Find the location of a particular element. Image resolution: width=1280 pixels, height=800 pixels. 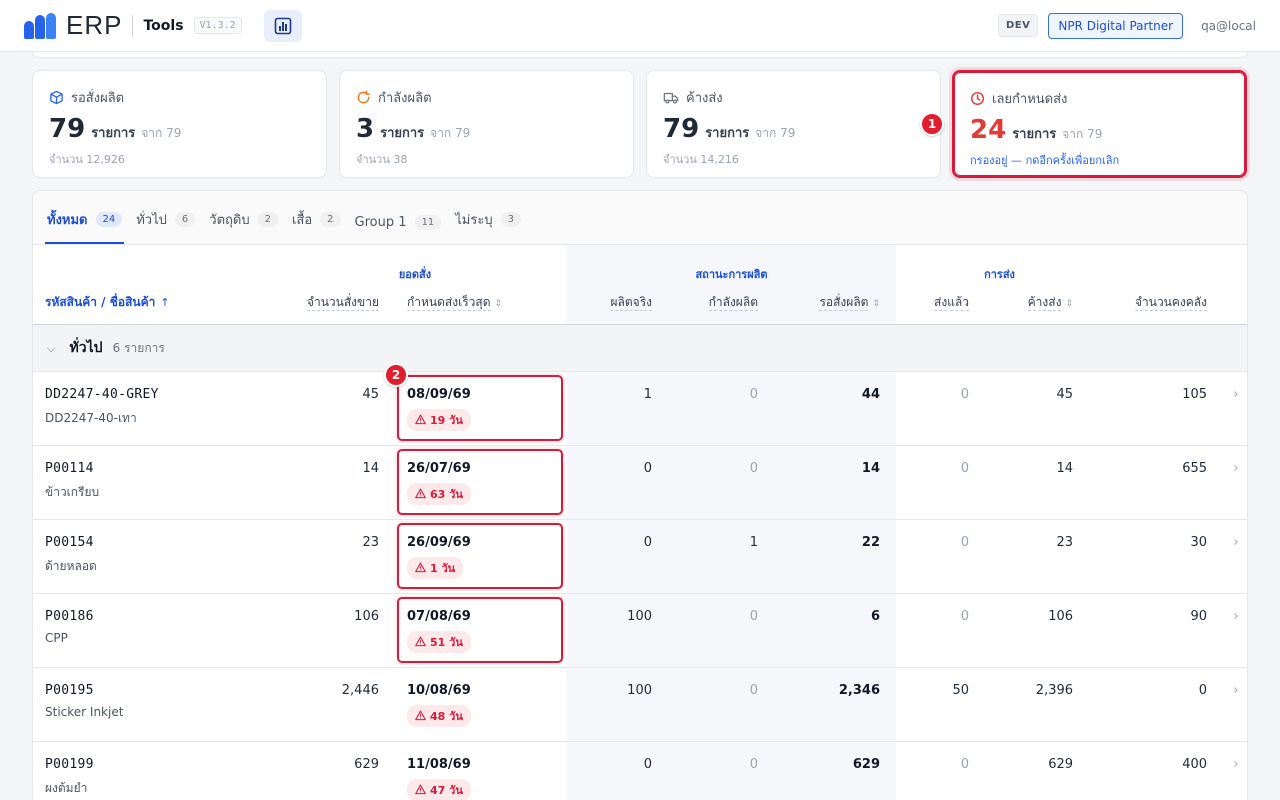

due-date: 10/08/69 is located at coordinates (439, 690).